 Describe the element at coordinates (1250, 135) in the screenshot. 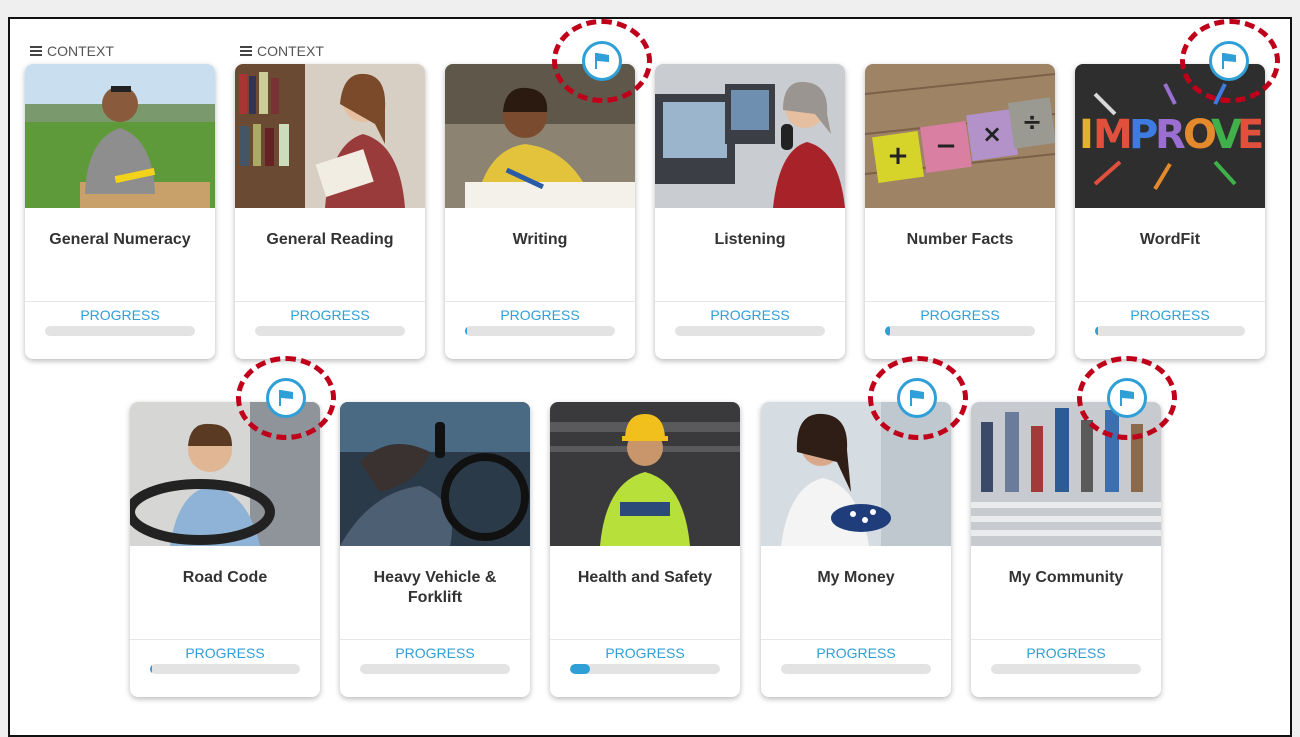

I see `svg-text: E` at that location.